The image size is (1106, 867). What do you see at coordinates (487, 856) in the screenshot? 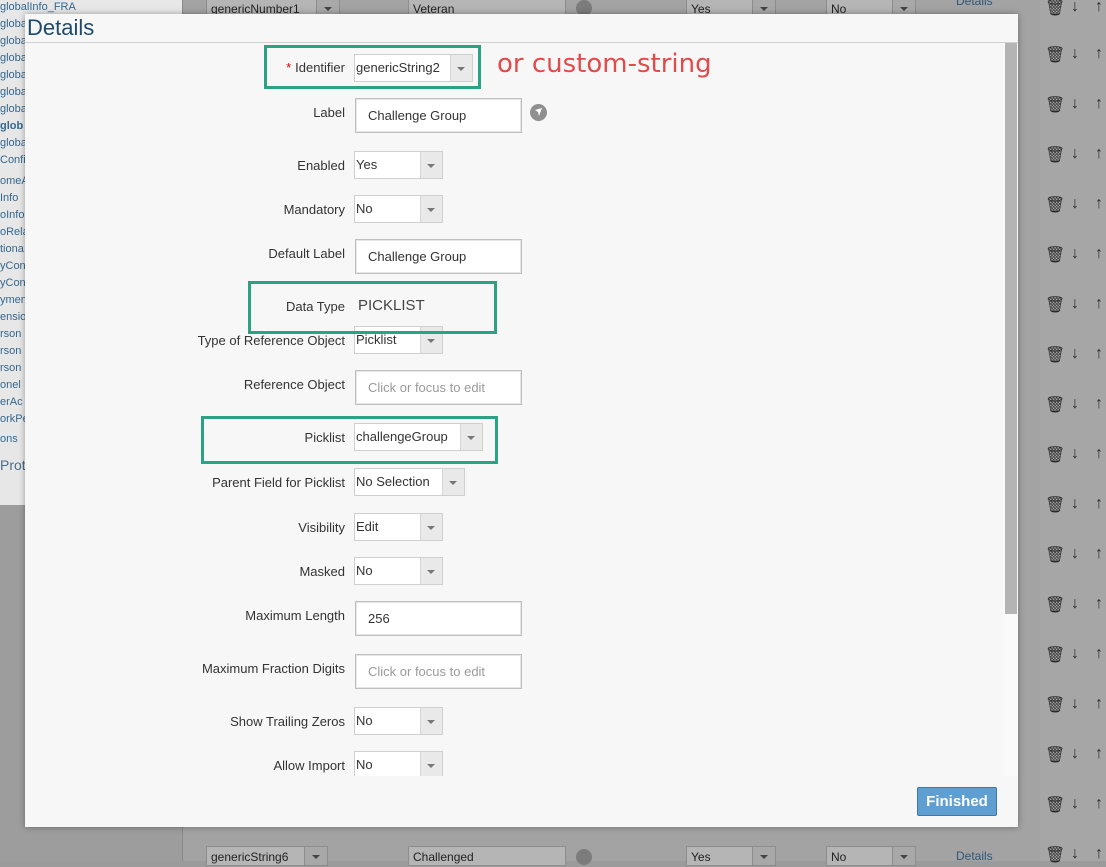
I see `bg-label-input: Challenged` at bounding box center [487, 856].